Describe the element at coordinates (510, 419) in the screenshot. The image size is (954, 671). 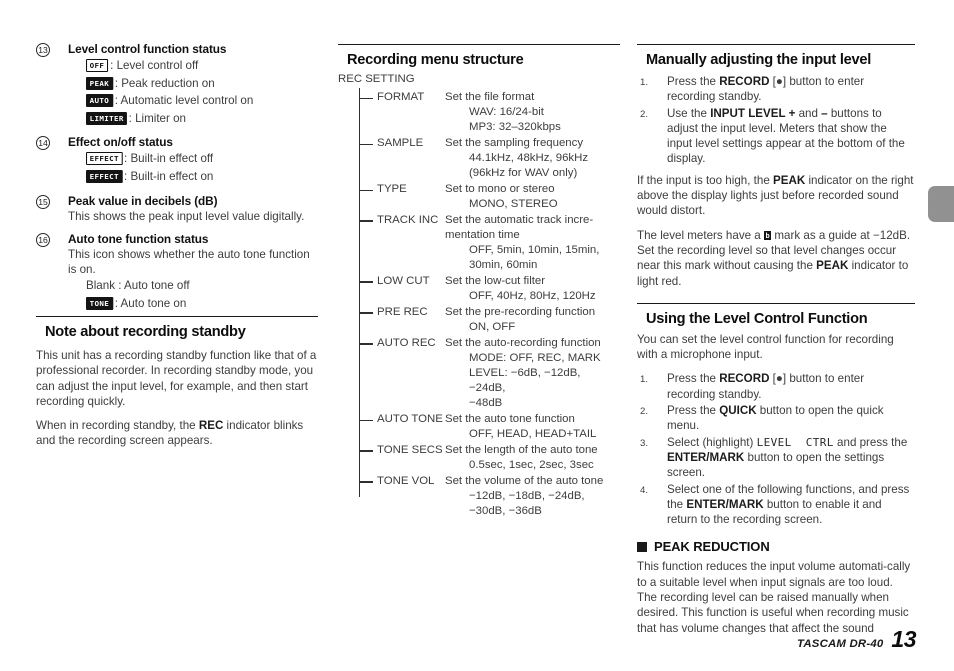
I see `menu-item-description: Set the auto tone function` at that location.